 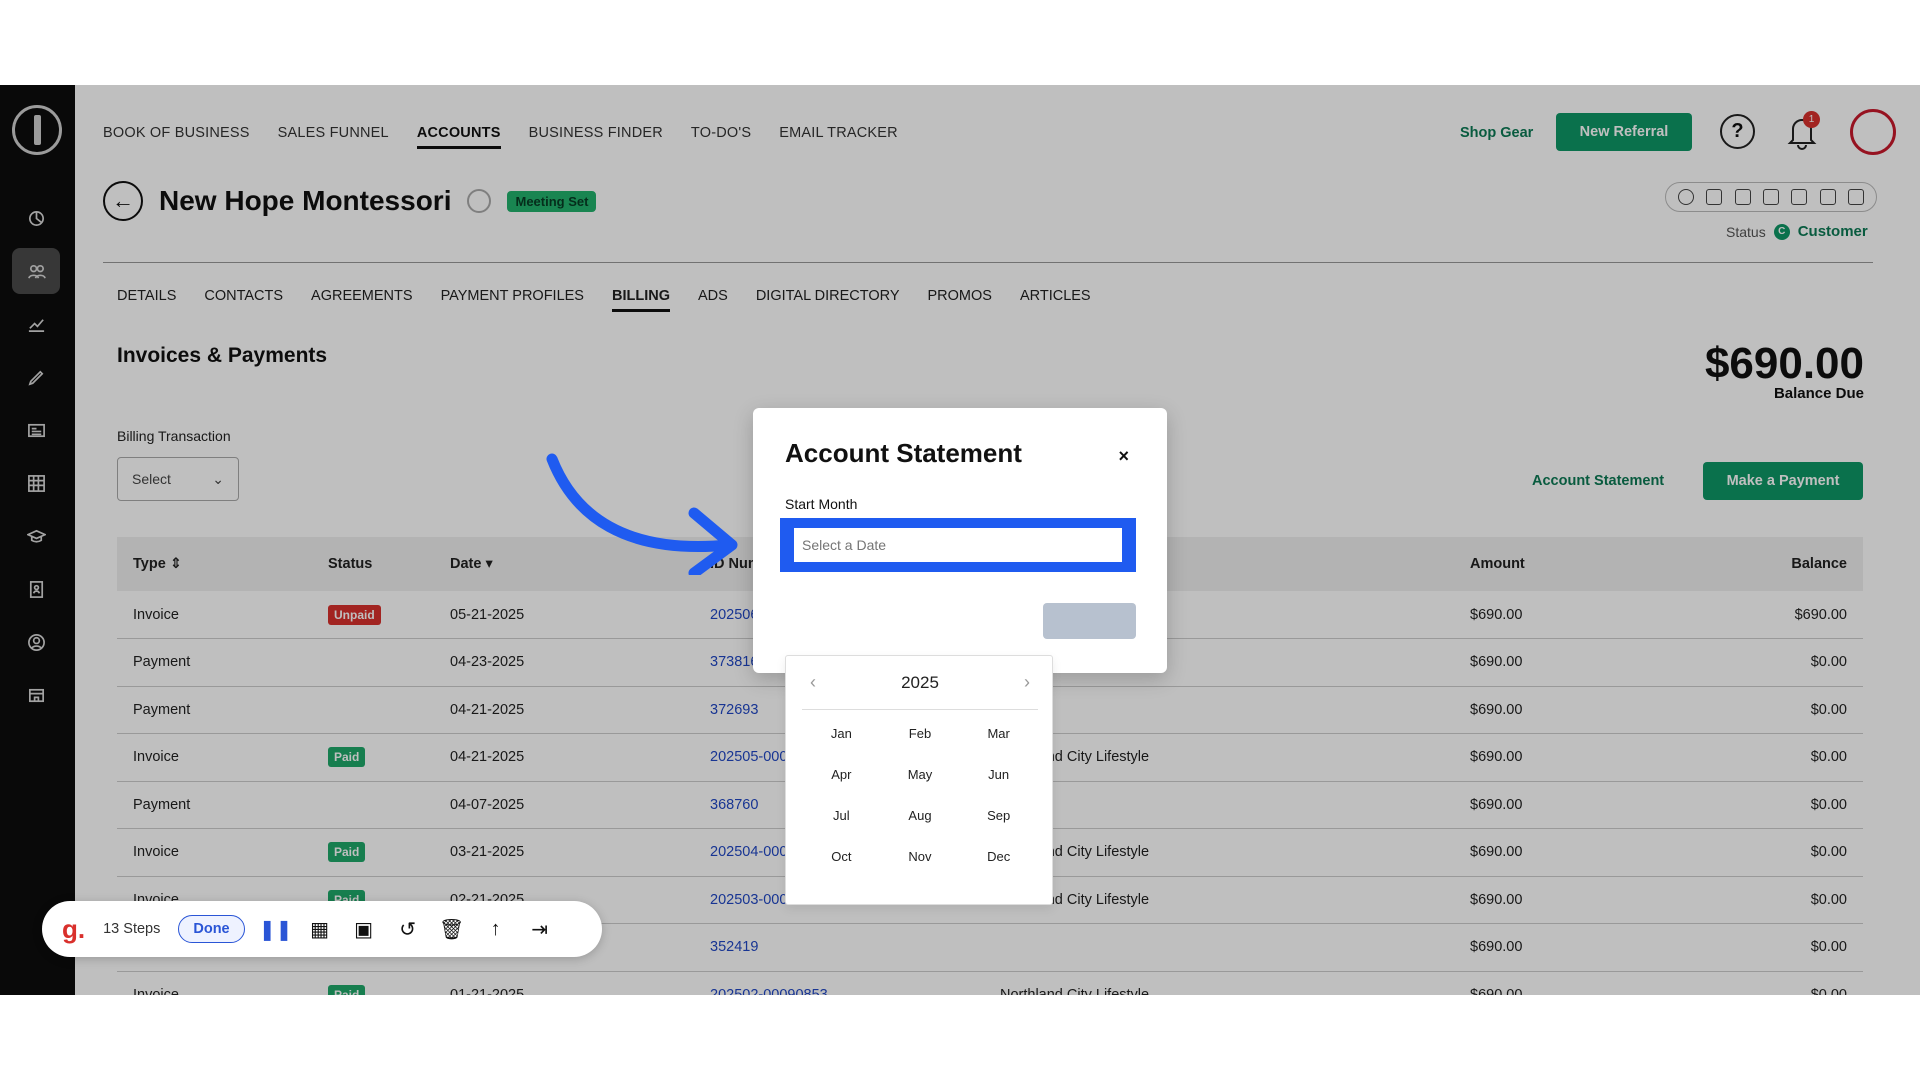 I want to click on month-may: May, so click(x=920, y=777).